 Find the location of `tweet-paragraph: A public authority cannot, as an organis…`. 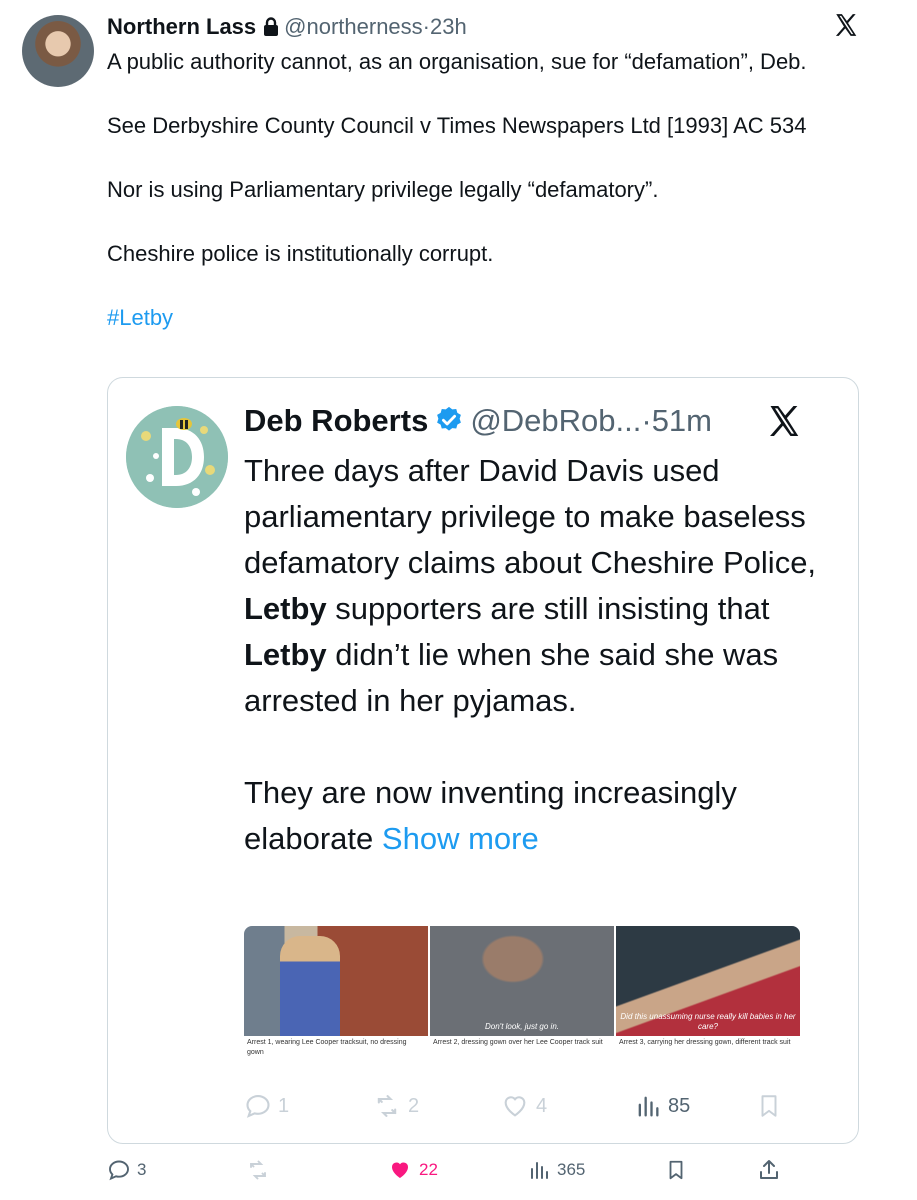

tweet-paragraph: A public authority cannot, as an organis… is located at coordinates (457, 61).